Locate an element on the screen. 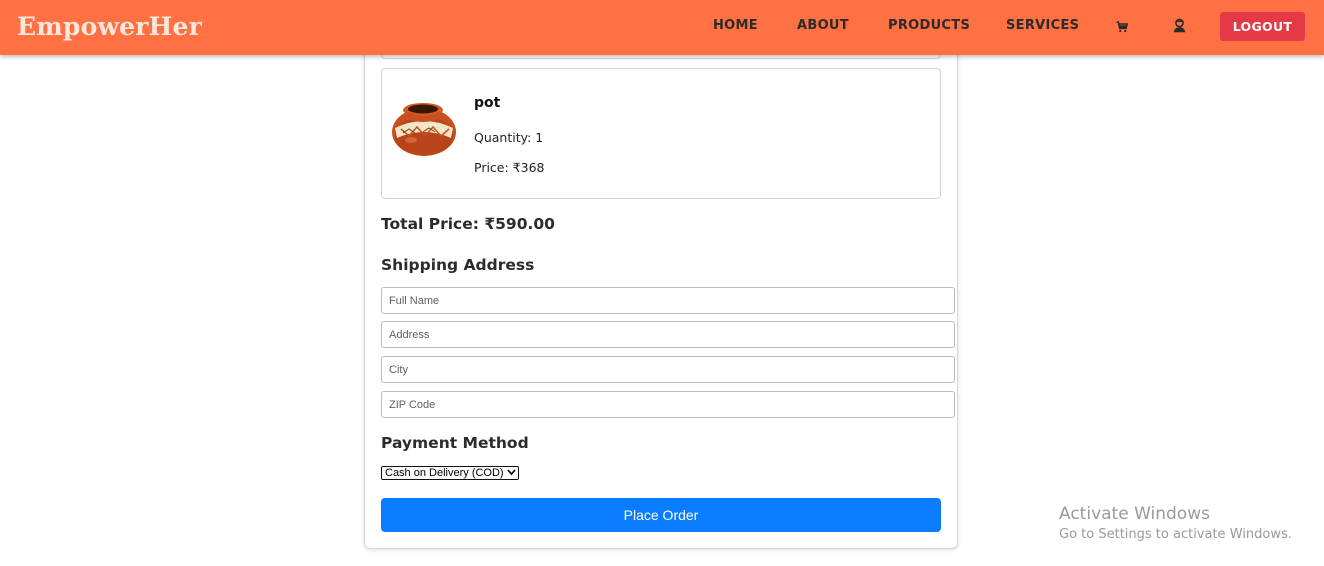 Image resolution: width=1324 pixels, height=566 pixels. city-input is located at coordinates (668, 369).